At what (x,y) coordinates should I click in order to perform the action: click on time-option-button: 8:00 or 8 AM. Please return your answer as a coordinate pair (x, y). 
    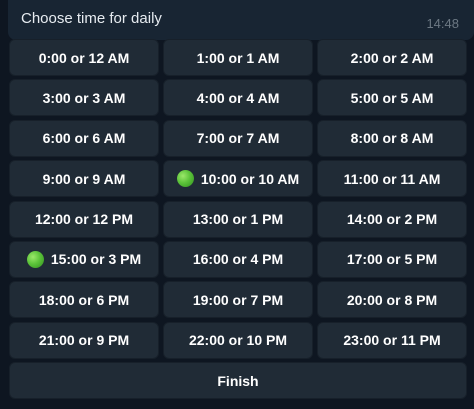
    Looking at the image, I should click on (392, 138).